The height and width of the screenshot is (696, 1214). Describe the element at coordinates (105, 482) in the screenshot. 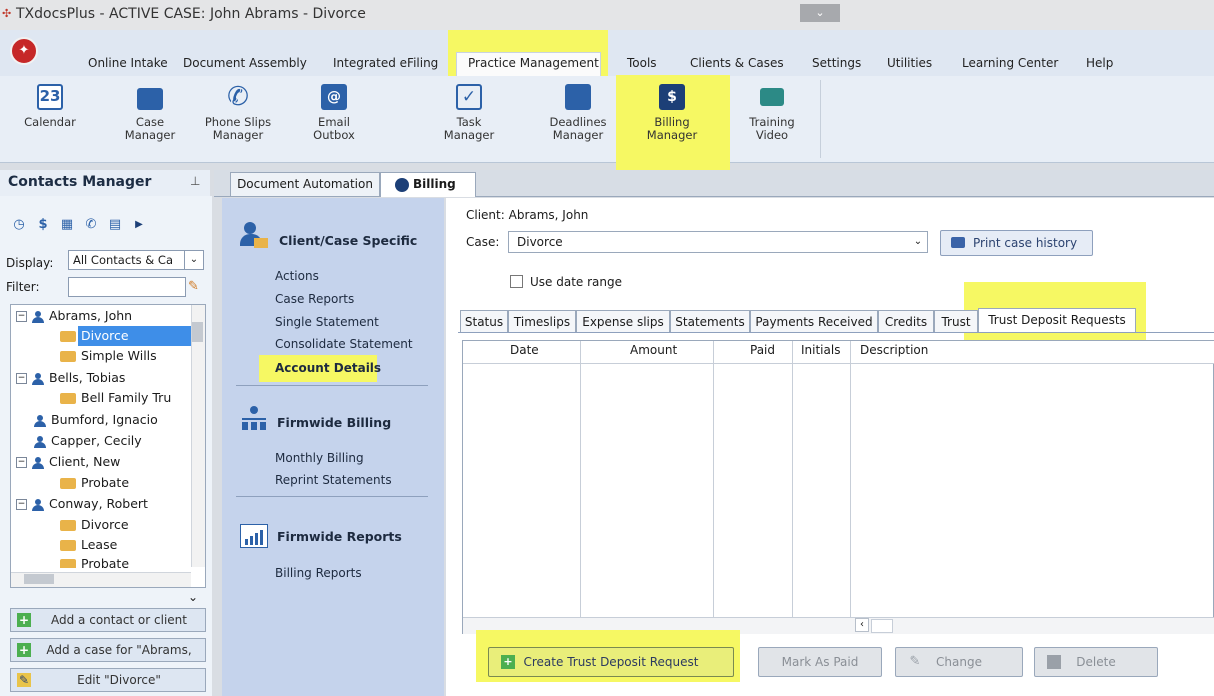

I see `tree-node-label: Probate` at that location.